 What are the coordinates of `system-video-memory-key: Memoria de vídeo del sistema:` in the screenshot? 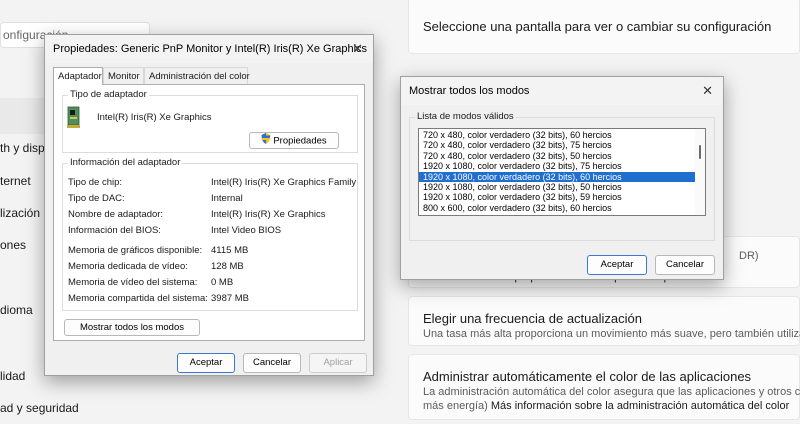 It's located at (133, 282).